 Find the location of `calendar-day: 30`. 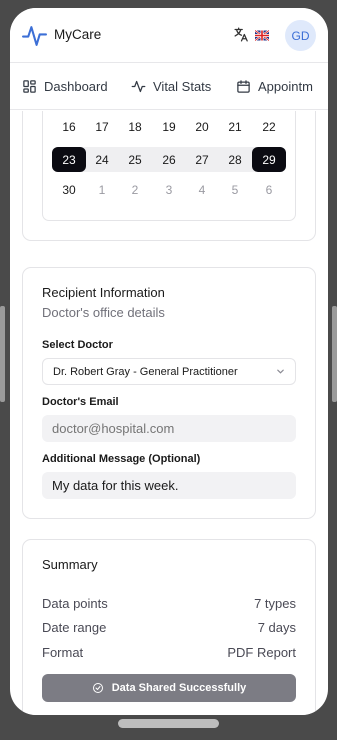

calendar-day: 30 is located at coordinates (69, 189).